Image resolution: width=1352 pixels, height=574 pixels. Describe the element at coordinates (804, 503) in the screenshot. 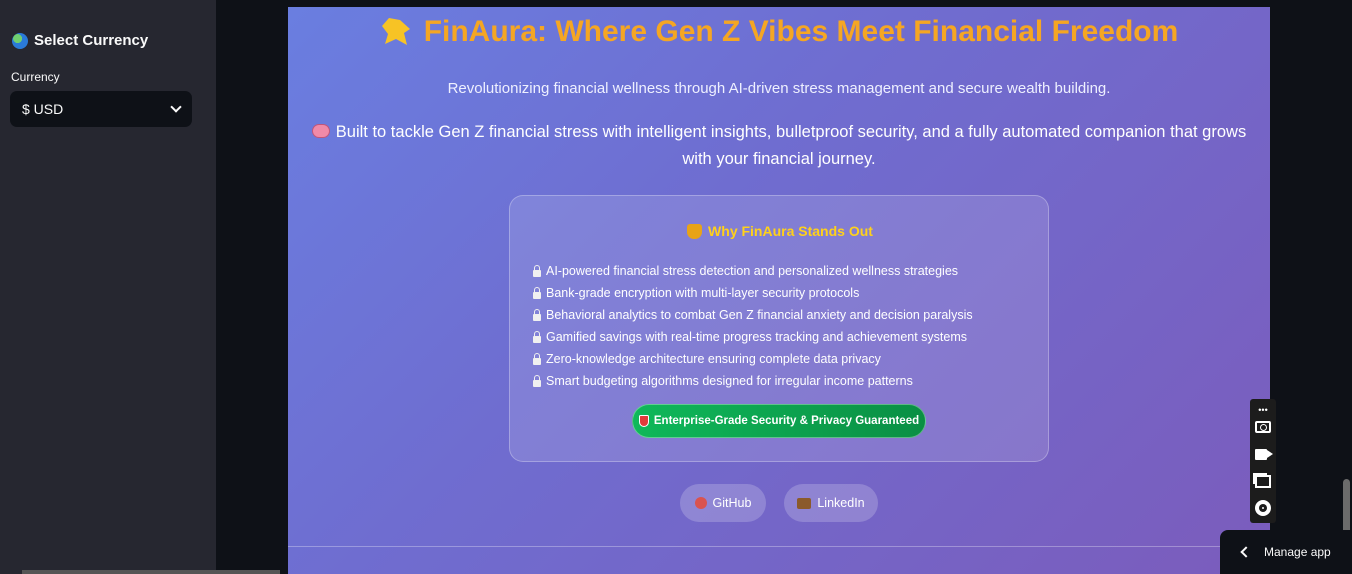

I see `briefcase-icon` at that location.